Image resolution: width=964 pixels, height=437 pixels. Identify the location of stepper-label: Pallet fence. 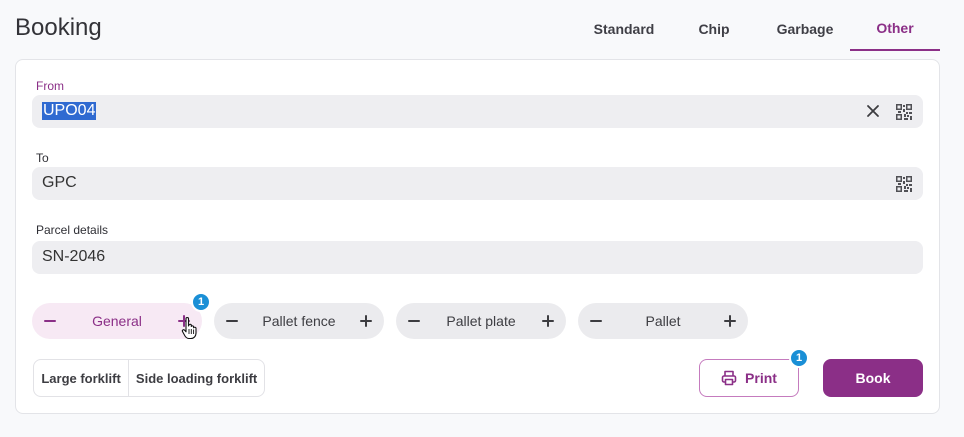
(299, 321).